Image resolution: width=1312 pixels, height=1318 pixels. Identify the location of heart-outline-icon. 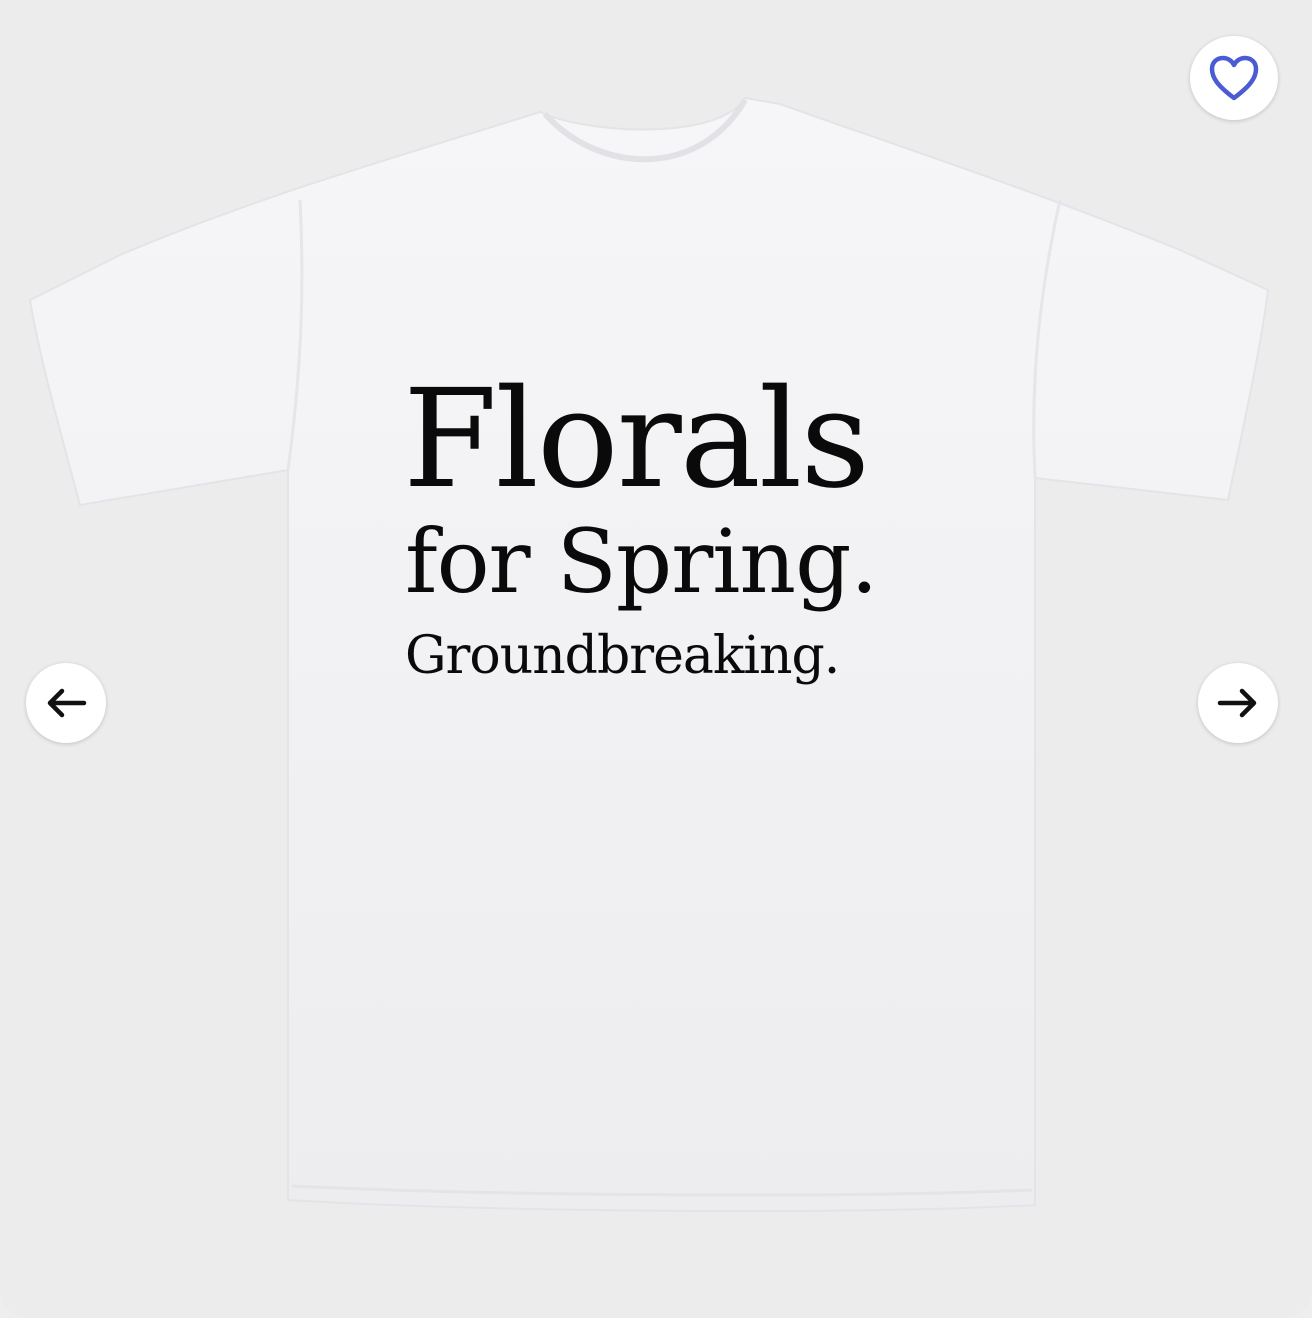
(1234, 78).